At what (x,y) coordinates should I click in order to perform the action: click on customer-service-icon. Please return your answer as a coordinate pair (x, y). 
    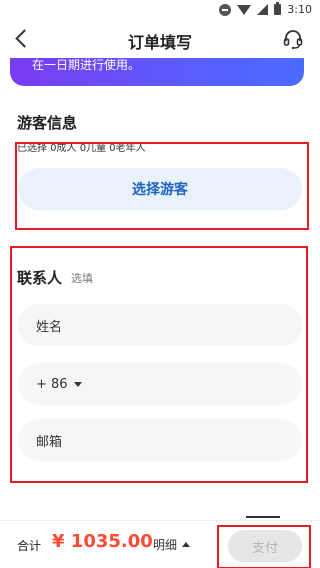
    Looking at the image, I should click on (293, 39).